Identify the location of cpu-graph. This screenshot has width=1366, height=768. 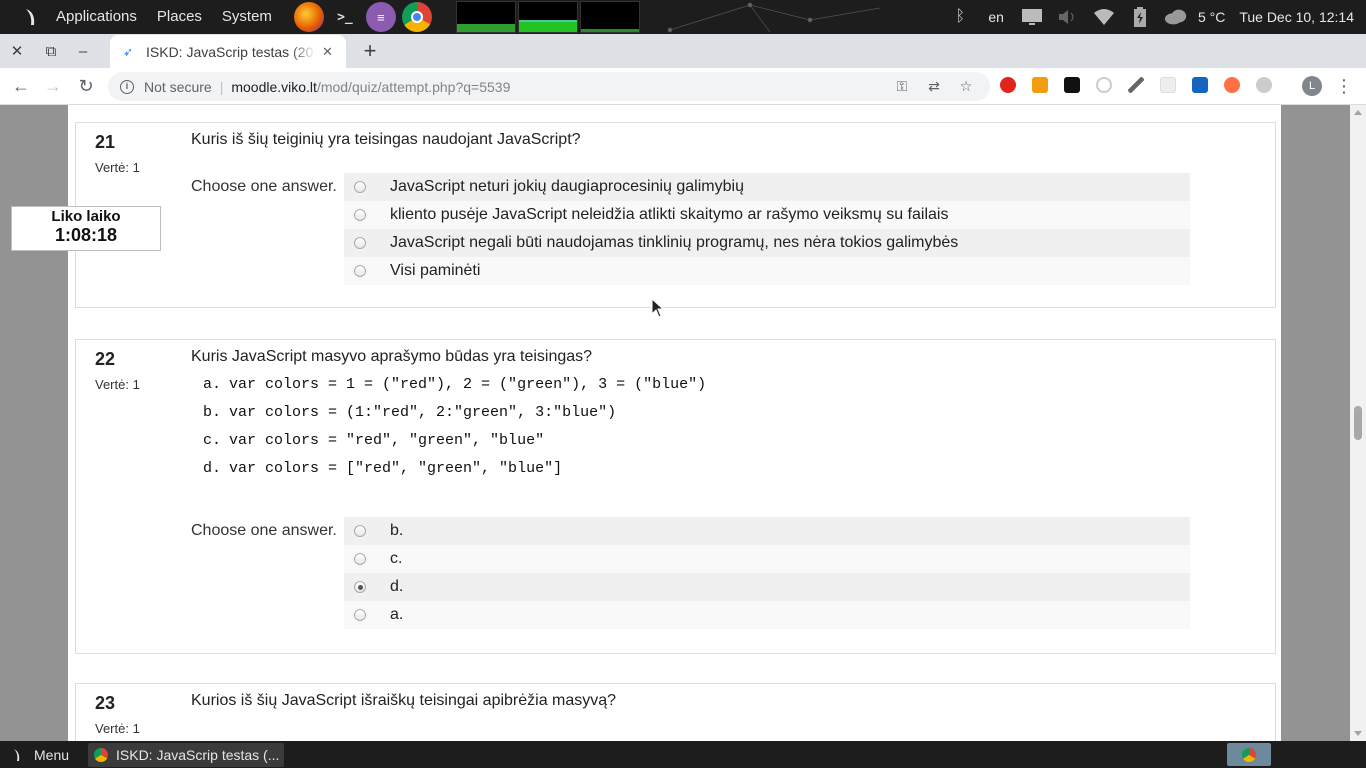
(485, 17).